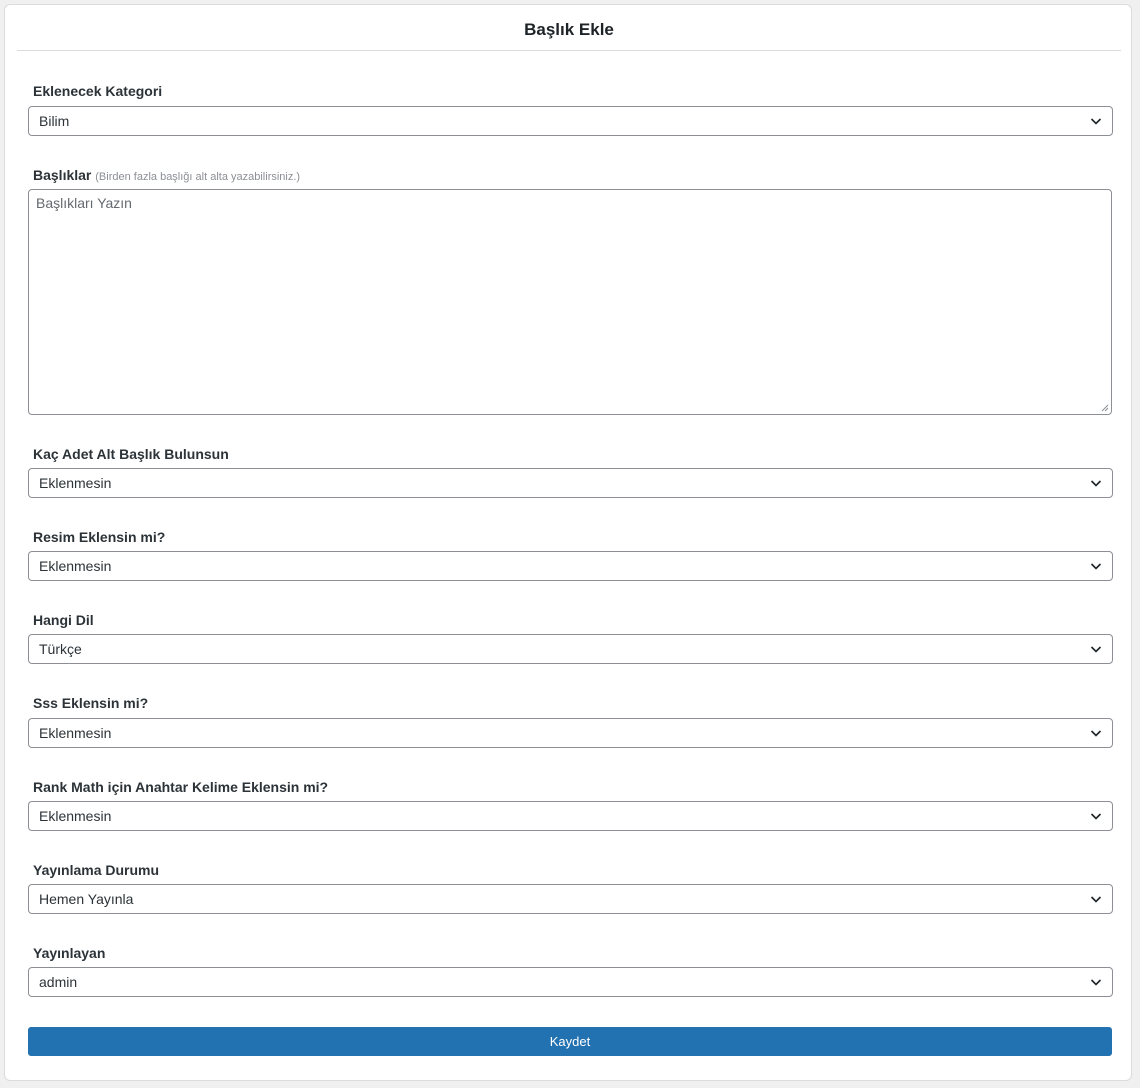  What do you see at coordinates (570, 982) in the screenshot?
I see `publisher-select: admin` at bounding box center [570, 982].